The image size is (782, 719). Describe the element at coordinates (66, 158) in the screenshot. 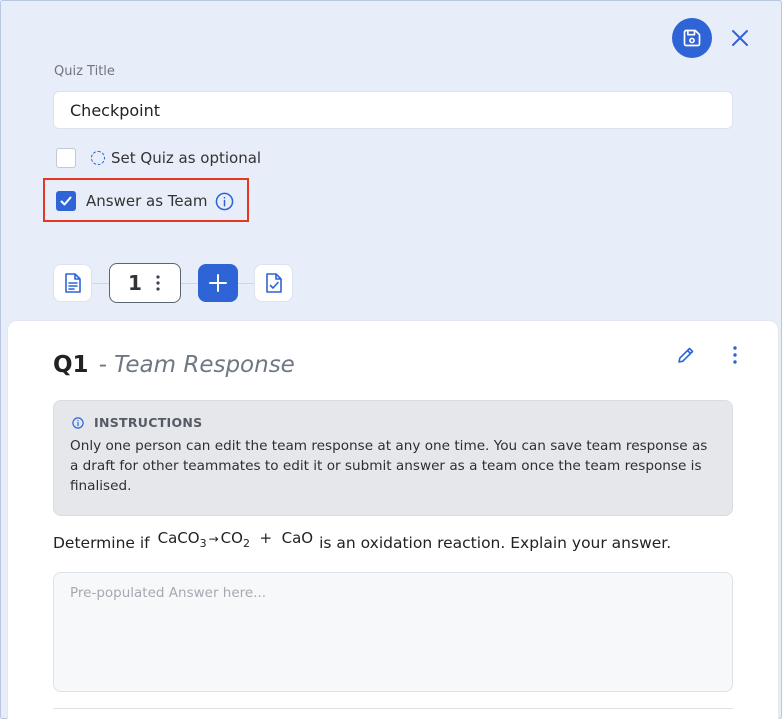

I see `optional-checkbox` at that location.